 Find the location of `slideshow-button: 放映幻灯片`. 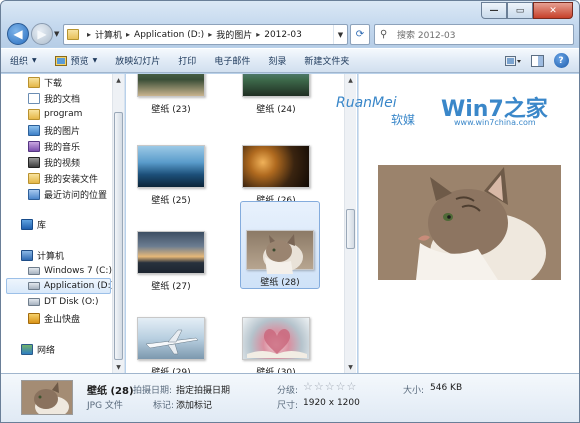

slideshow-button: 放映幻灯片 is located at coordinates (137, 61).